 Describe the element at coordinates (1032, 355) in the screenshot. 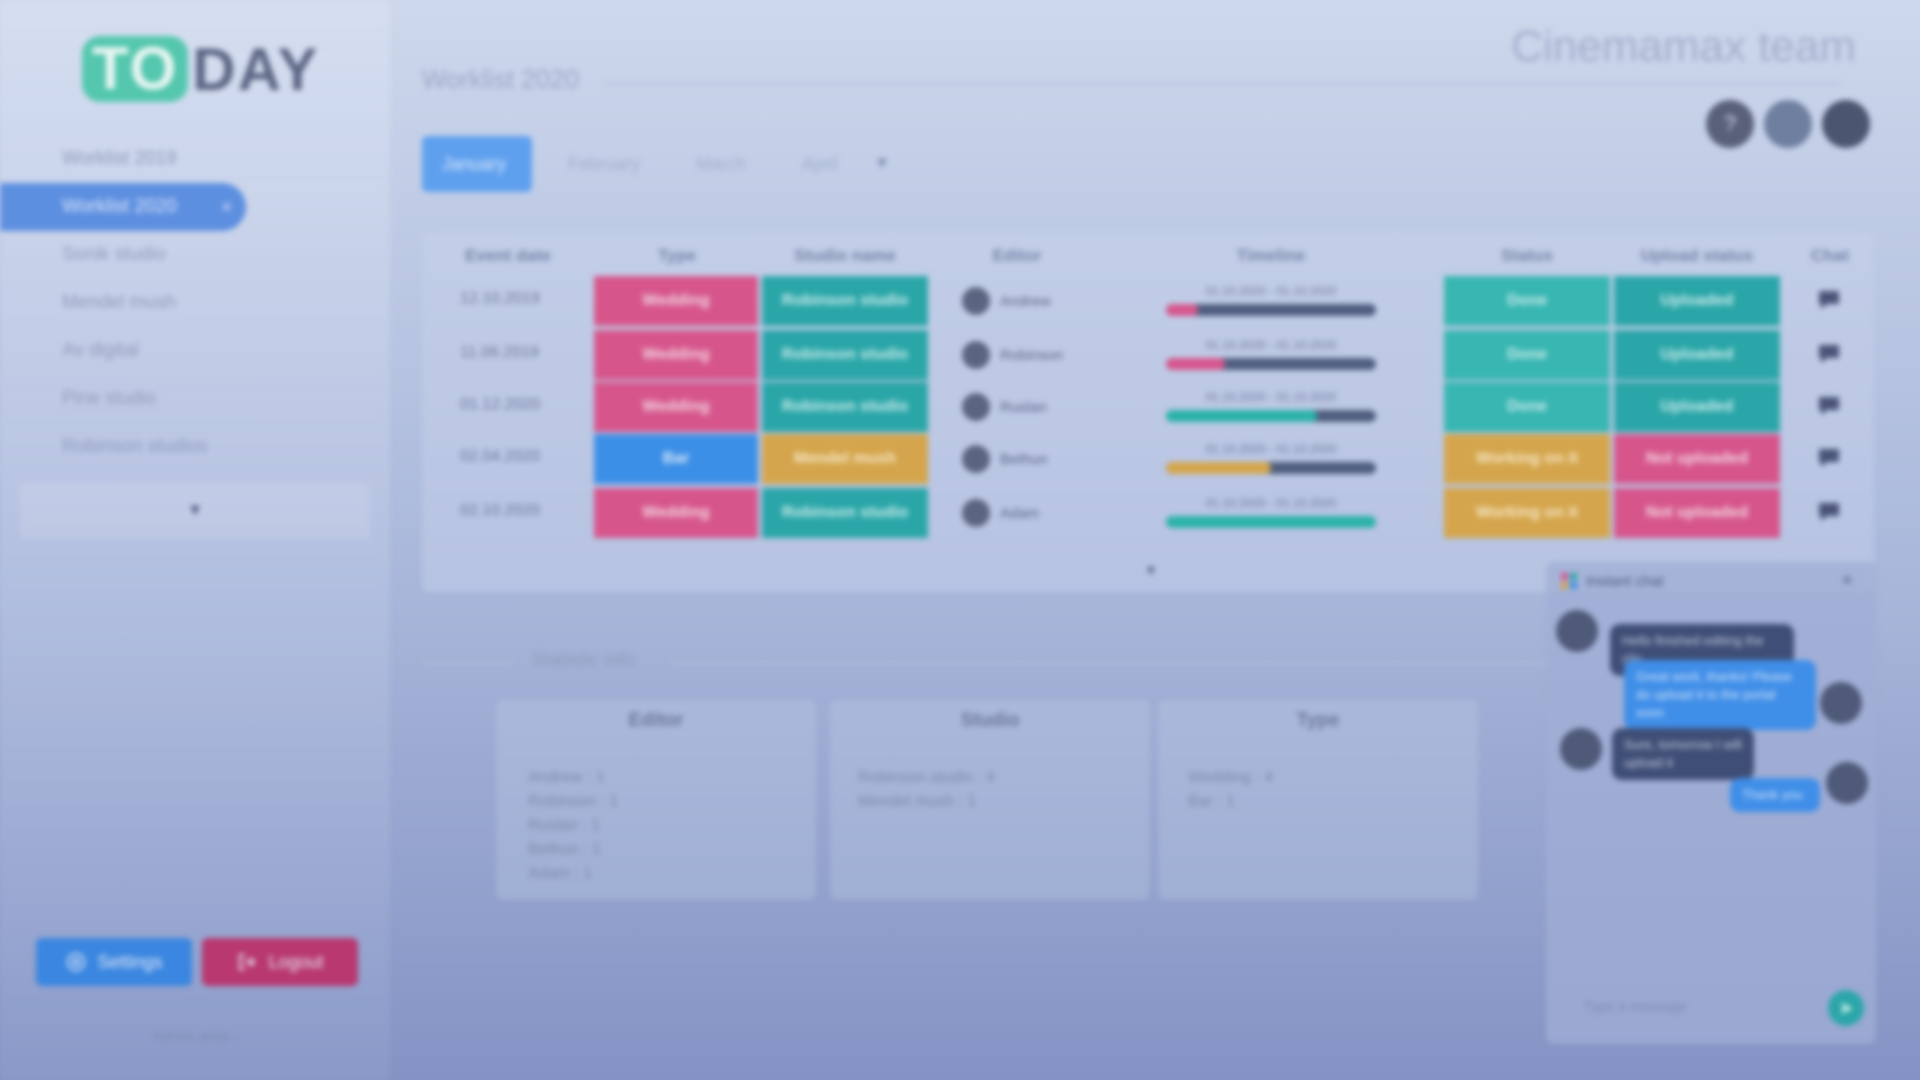

I see `editor-name: Robinson` at that location.